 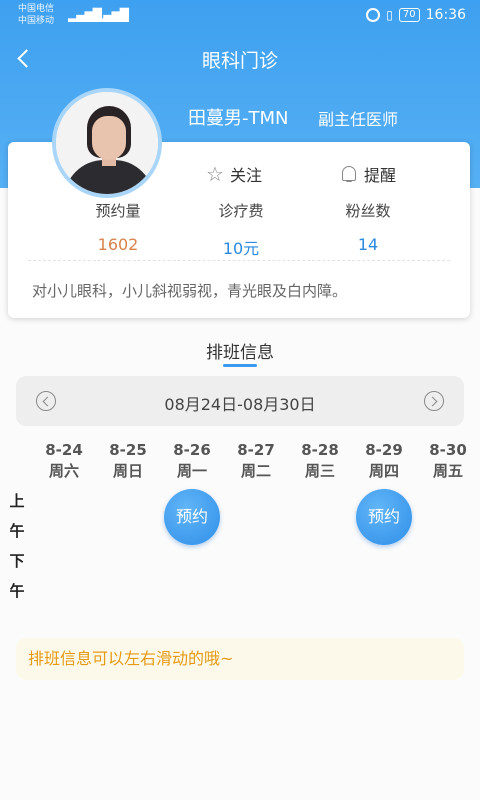 I want to click on vibrate-icon: ▯, so click(x=389, y=15).